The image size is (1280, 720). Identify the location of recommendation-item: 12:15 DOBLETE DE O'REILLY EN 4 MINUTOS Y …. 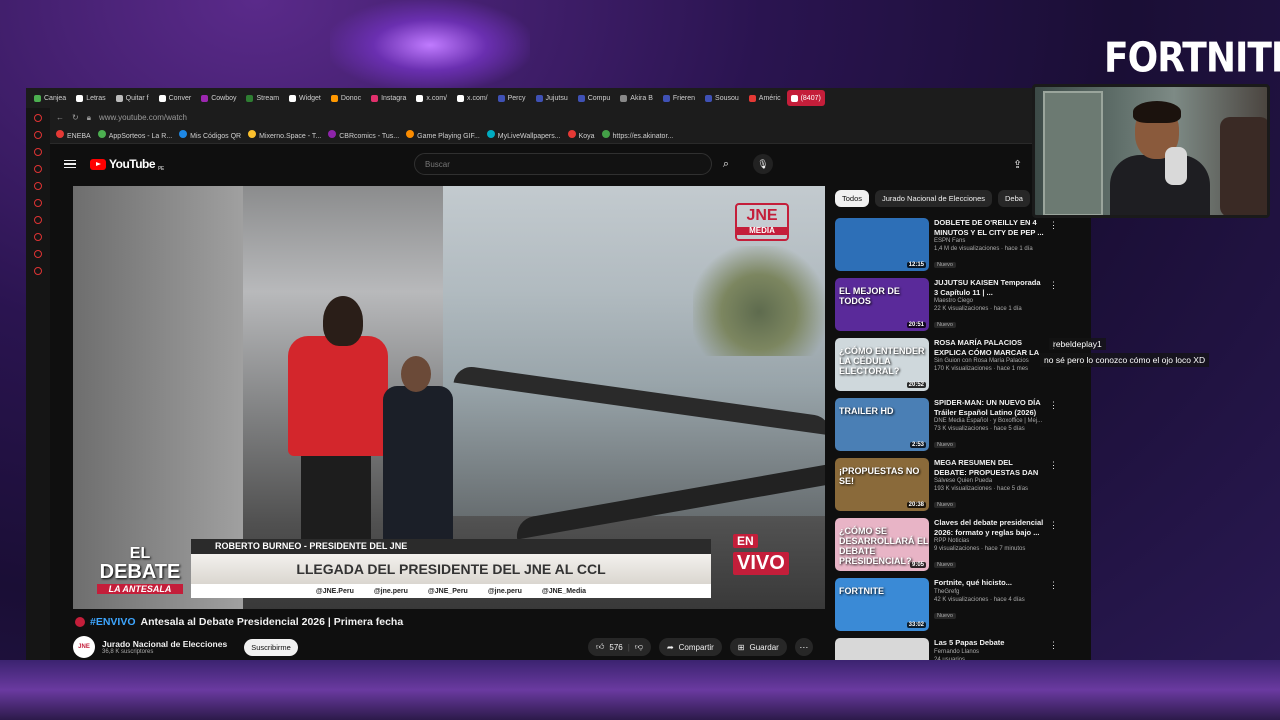
(950, 248).